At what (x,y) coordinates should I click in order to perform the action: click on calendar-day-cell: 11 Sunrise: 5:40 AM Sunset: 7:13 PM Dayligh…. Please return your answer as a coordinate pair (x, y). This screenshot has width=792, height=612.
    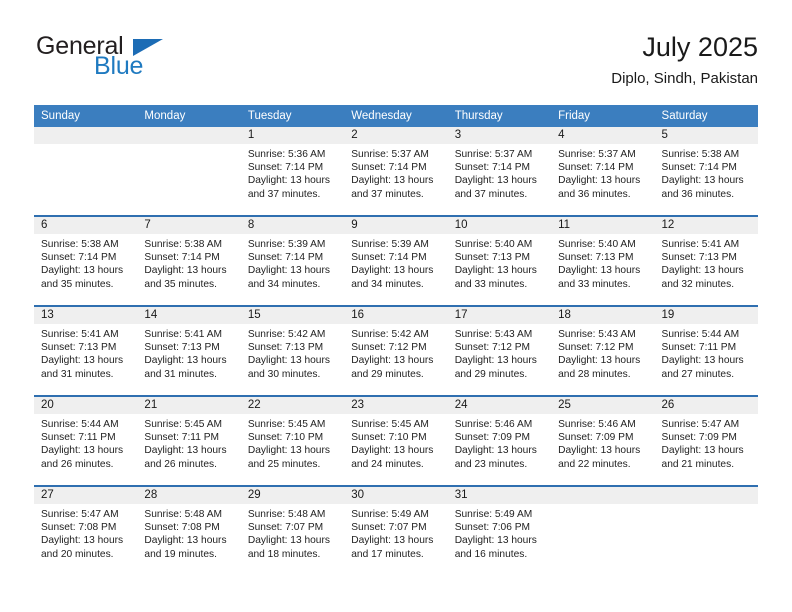
    Looking at the image, I should click on (603, 260).